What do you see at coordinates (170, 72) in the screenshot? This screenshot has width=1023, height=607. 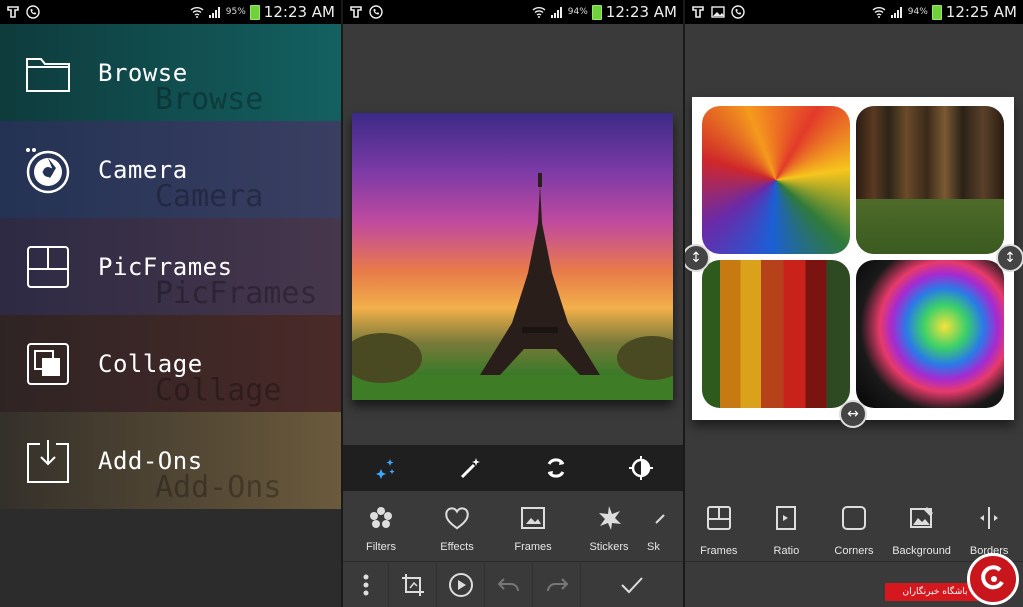 I see `menu-item-browse: Browse Browse` at bounding box center [170, 72].